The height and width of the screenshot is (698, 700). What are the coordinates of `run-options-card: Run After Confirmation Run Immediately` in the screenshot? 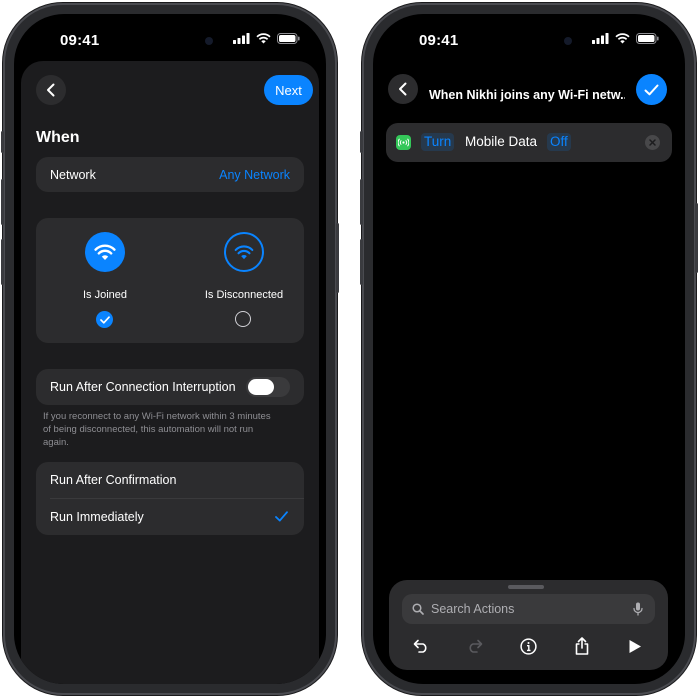 It's located at (170, 498).